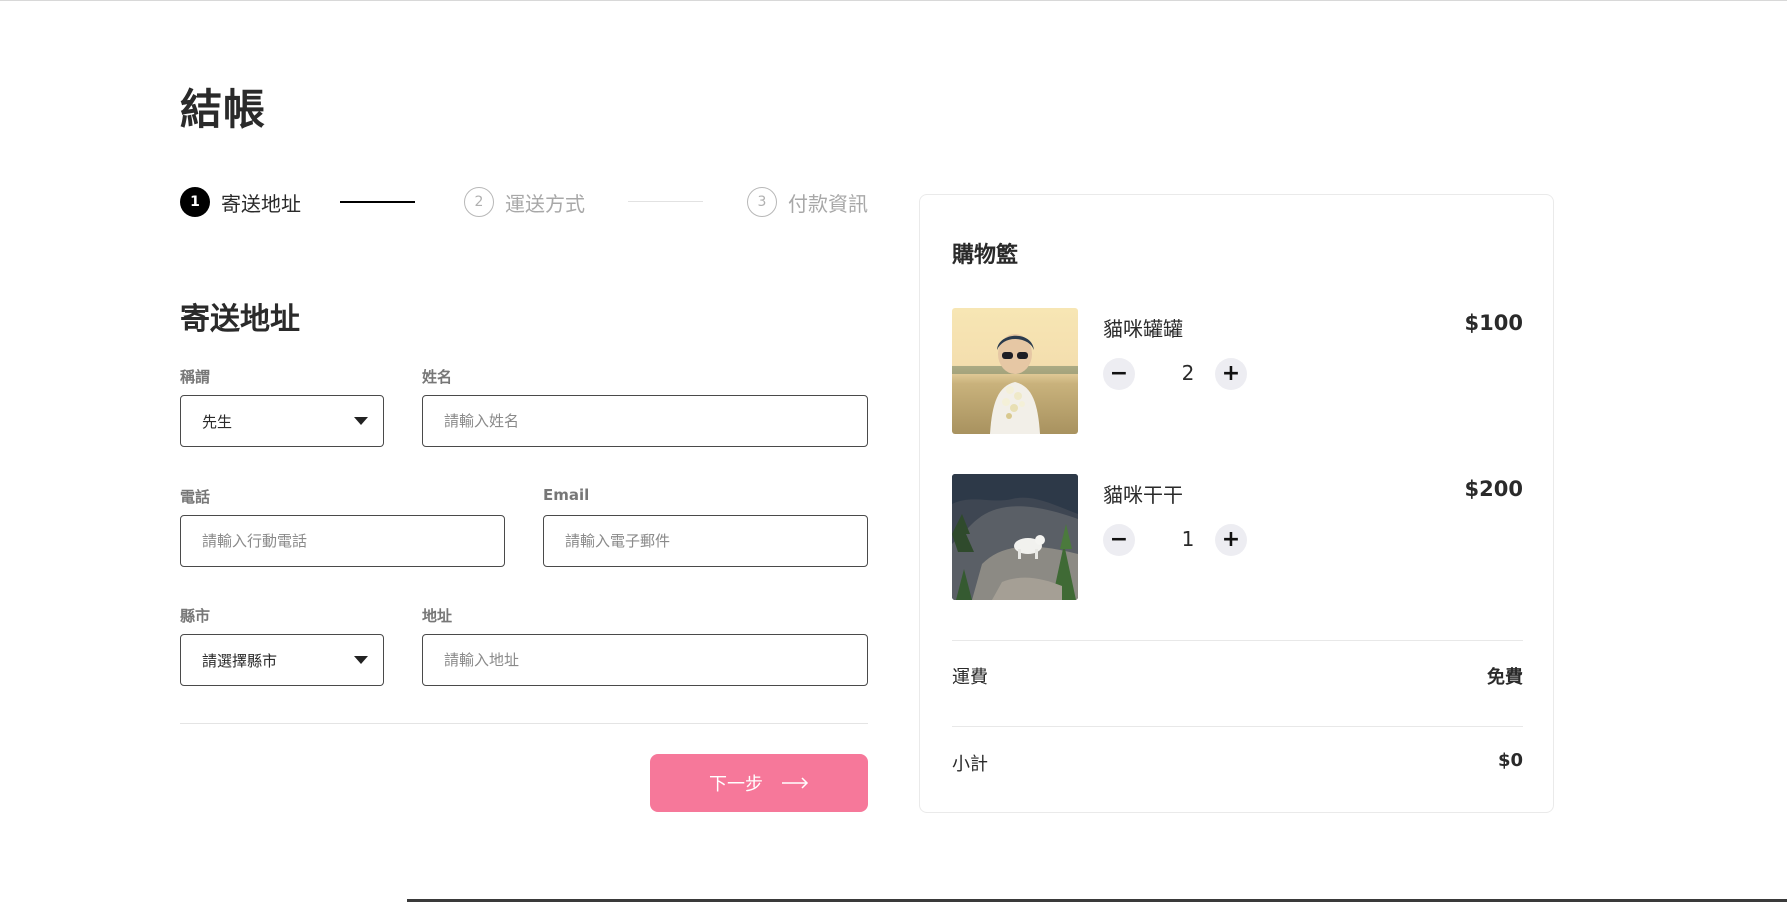  What do you see at coordinates (736, 784) in the screenshot?
I see `next-step-label: 下一步` at bounding box center [736, 784].